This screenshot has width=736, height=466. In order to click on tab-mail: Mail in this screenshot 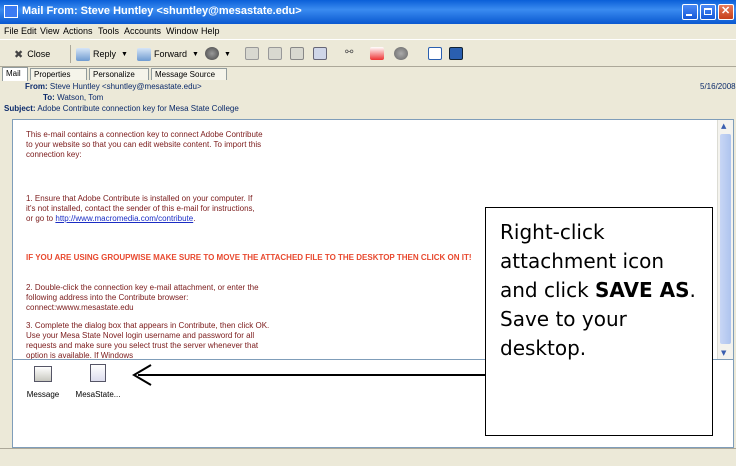, I will do `click(15, 74)`.